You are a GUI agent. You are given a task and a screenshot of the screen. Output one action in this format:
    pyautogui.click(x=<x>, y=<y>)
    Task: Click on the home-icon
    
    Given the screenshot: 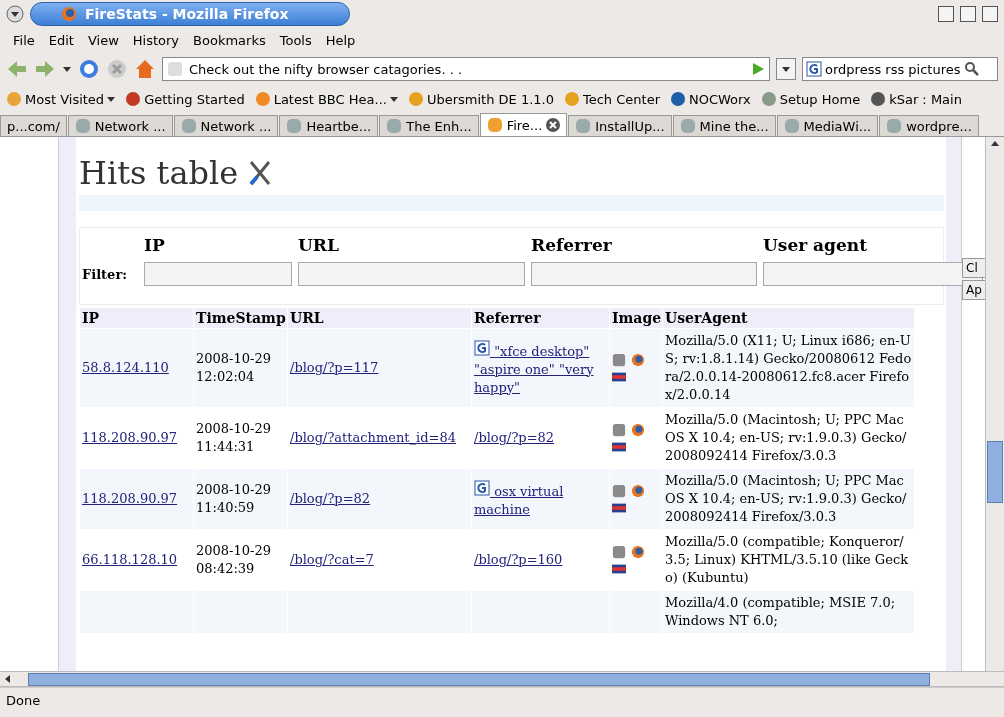 What is the action you would take?
    pyautogui.click(x=145, y=69)
    